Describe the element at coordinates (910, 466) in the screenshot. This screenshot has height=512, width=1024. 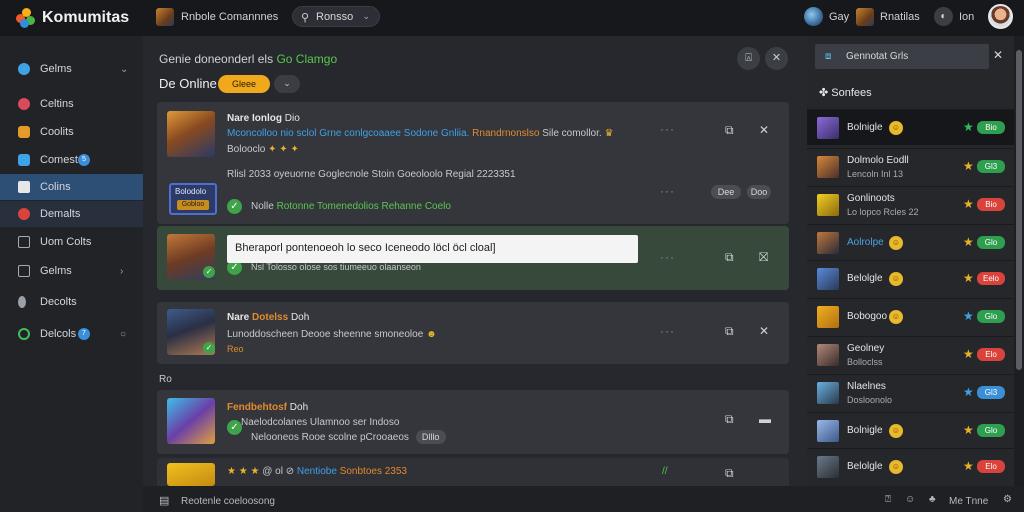
I see `friend-row: Belolgle ☺ ★ Elo` at that location.